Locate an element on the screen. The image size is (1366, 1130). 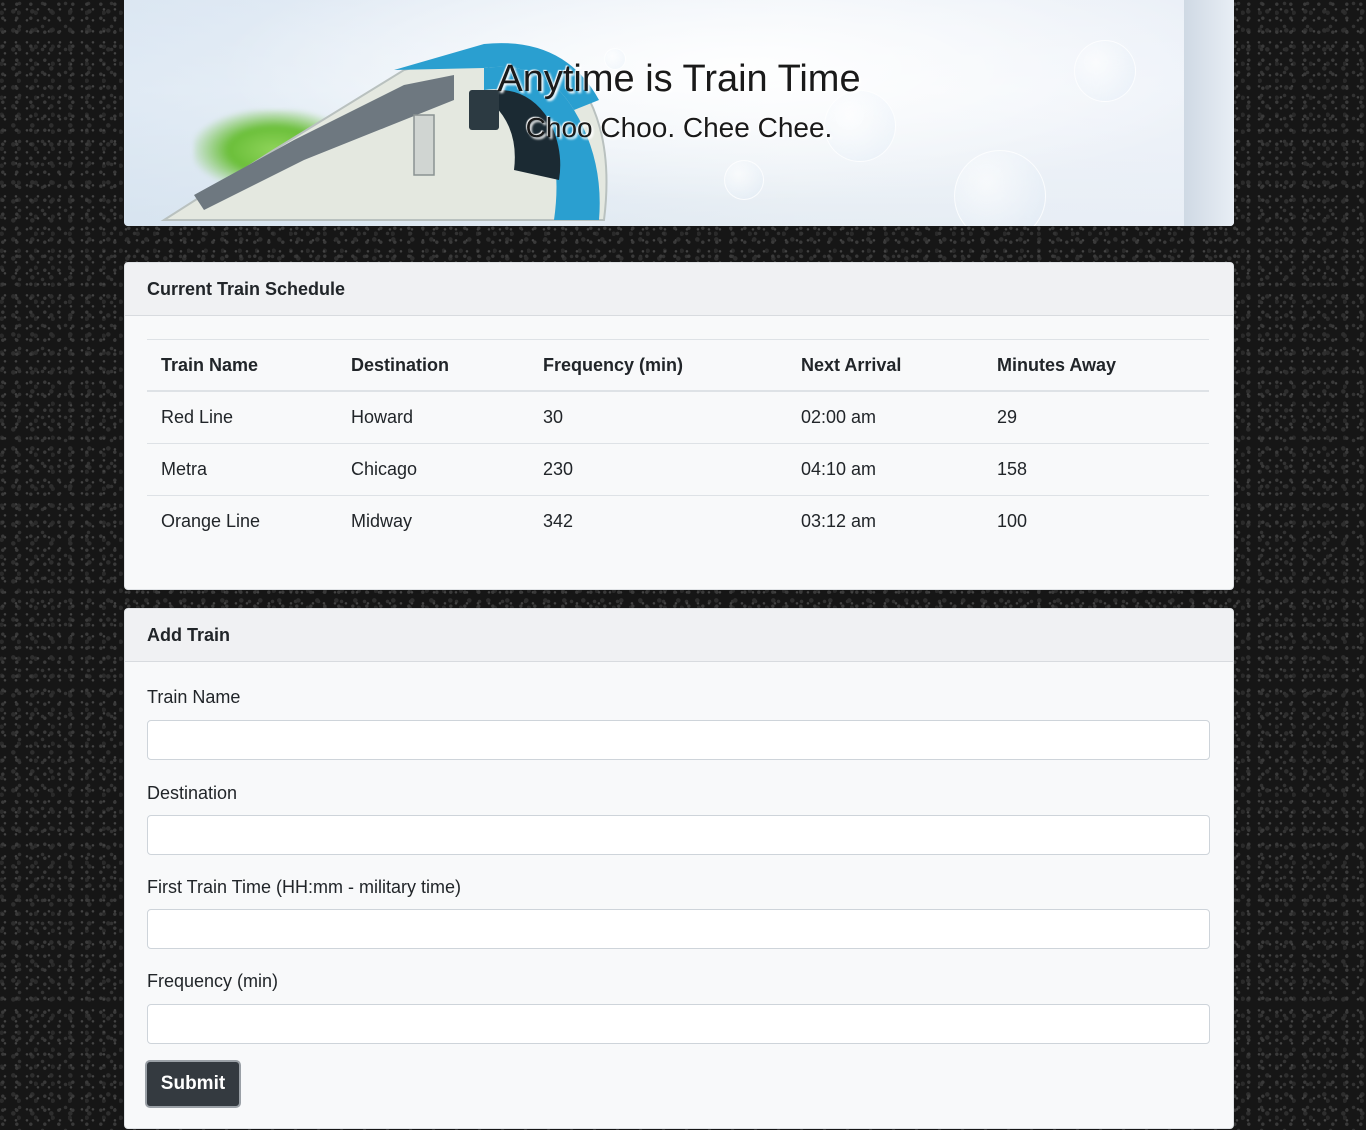
train-name-input is located at coordinates (678, 740).